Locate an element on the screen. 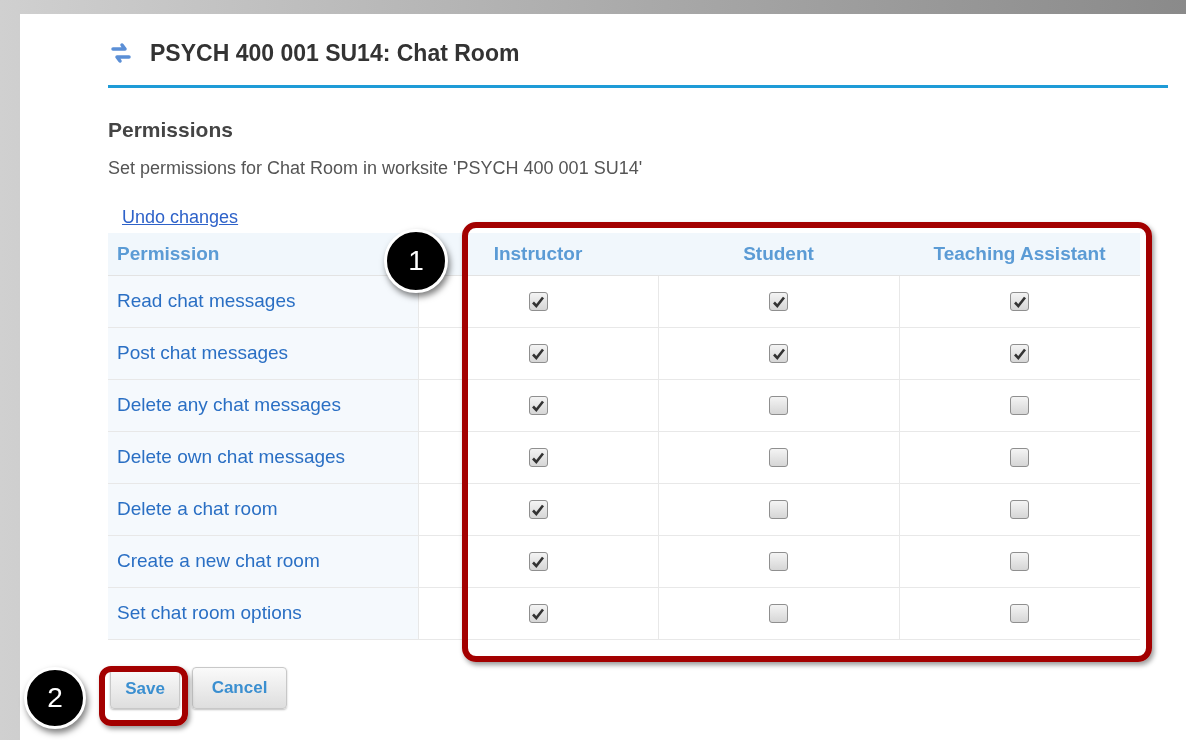  page-title: PSYCH 400 001 SU14: Chat Room is located at coordinates (335, 53).